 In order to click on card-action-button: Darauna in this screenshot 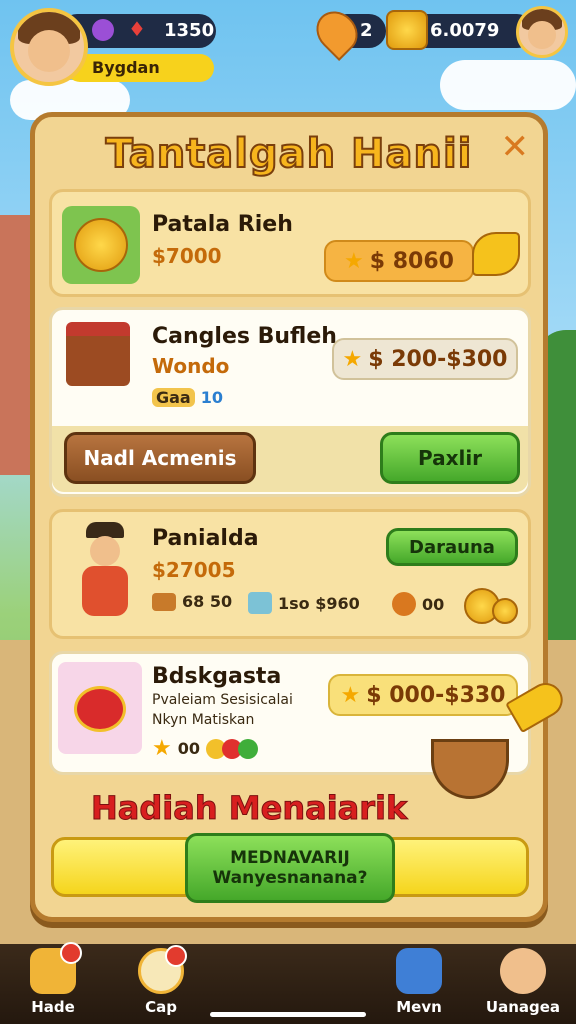, I will do `click(452, 547)`.